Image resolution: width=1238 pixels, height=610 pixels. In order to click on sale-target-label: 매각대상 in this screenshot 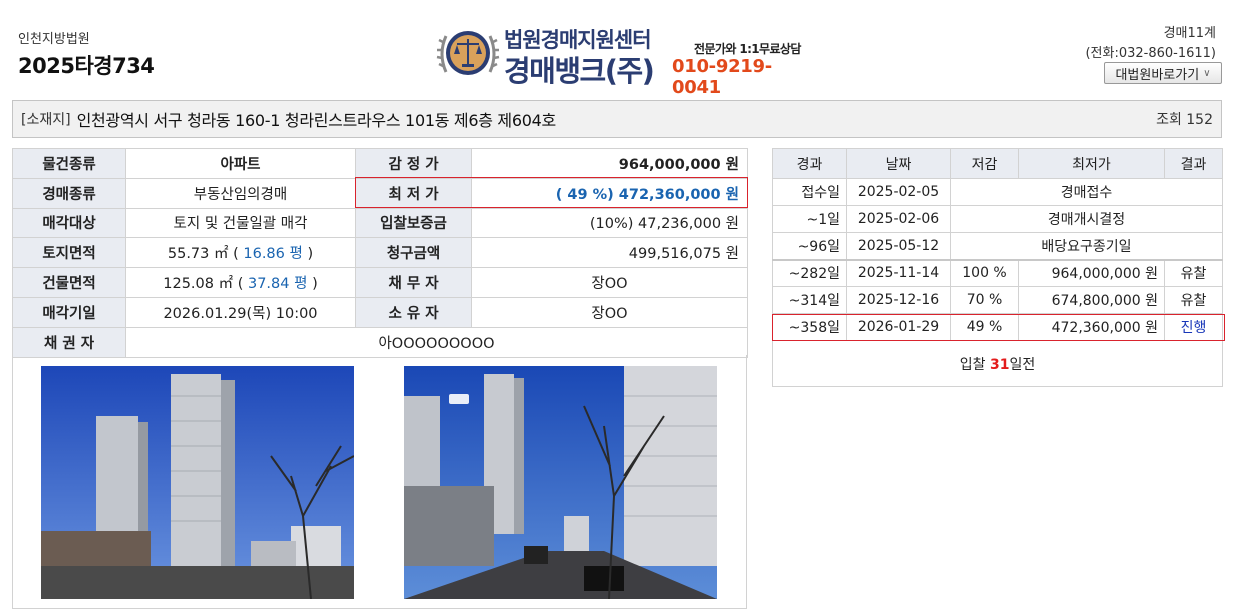, I will do `click(69, 223)`.